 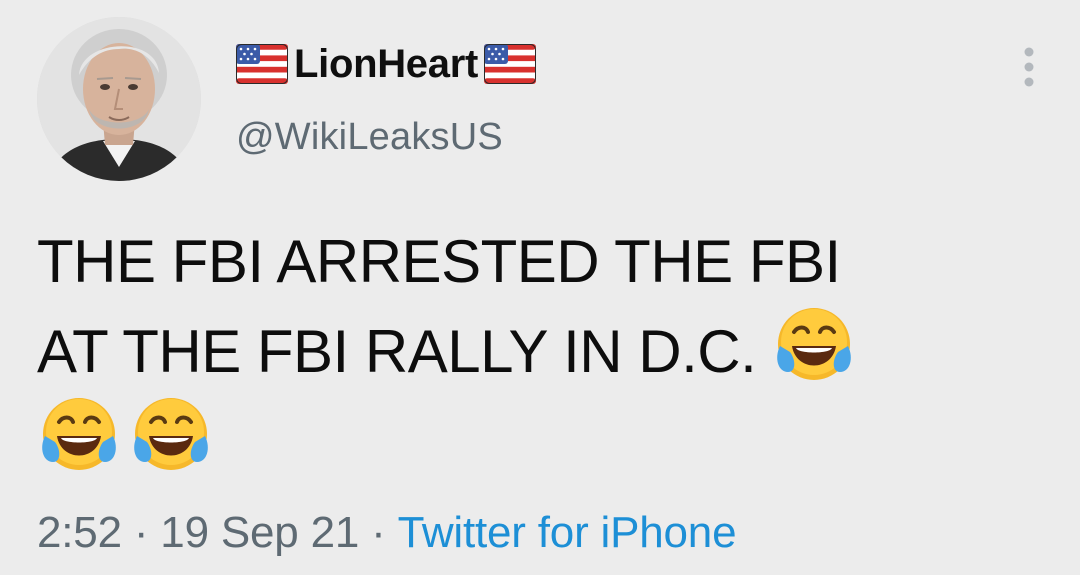 What do you see at coordinates (386, 98) in the screenshot?
I see `user-info: LionHeart @WikiLeaksUS` at bounding box center [386, 98].